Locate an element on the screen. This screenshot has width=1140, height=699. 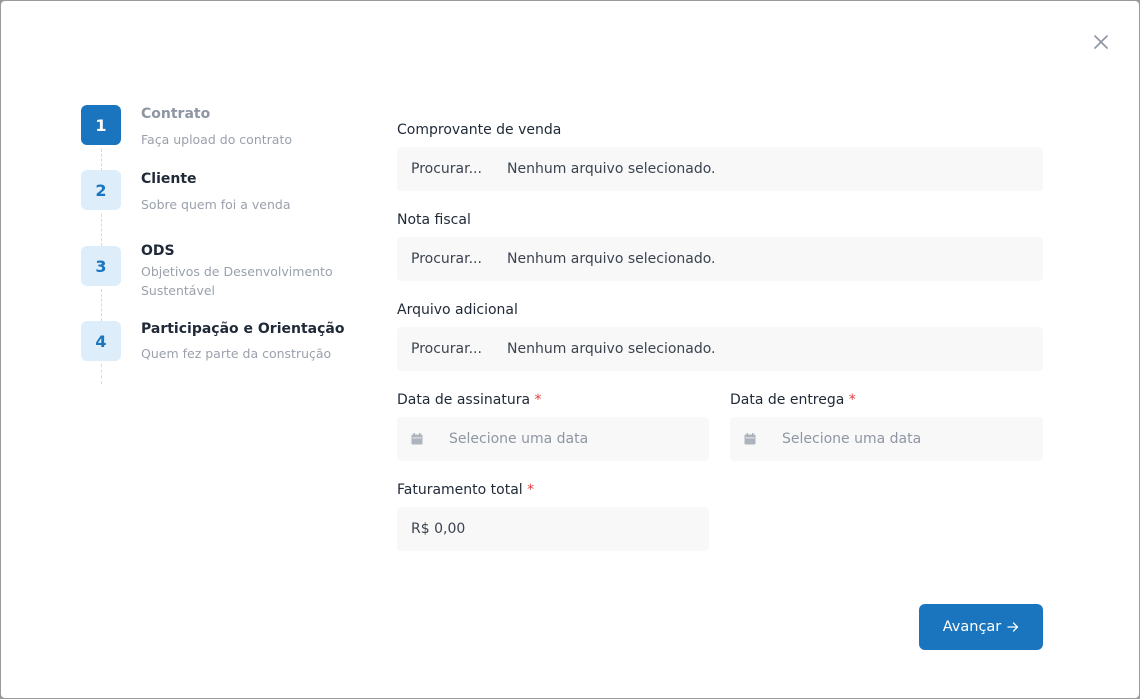
label-text: Faturamento total is located at coordinates (460, 490).